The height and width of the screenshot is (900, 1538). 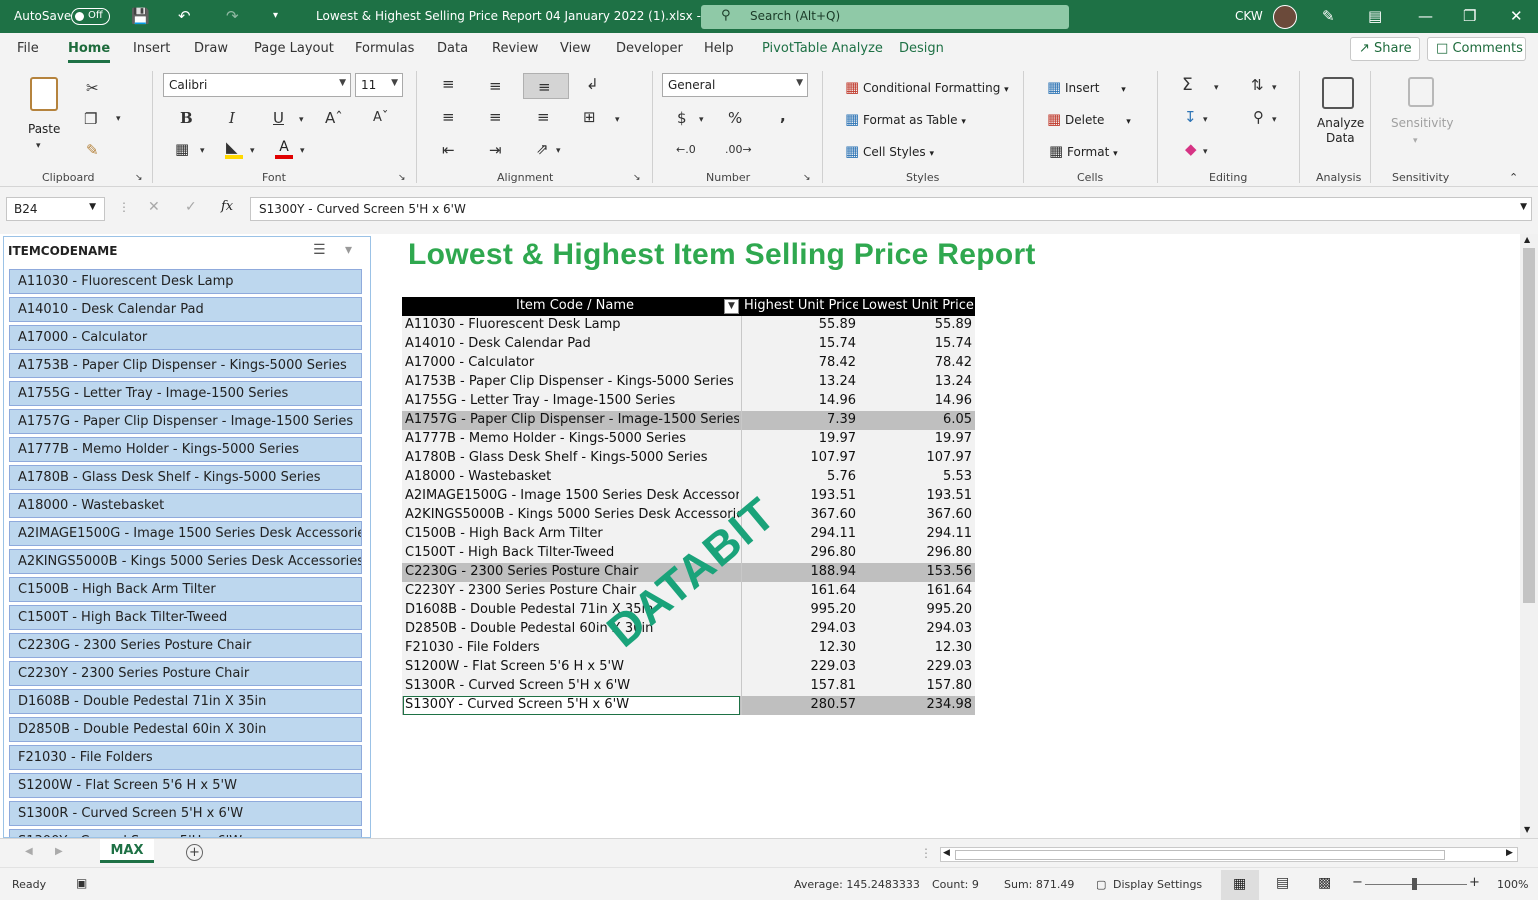 What do you see at coordinates (589, 117) in the screenshot?
I see `merge-center-icon: ⊞` at bounding box center [589, 117].